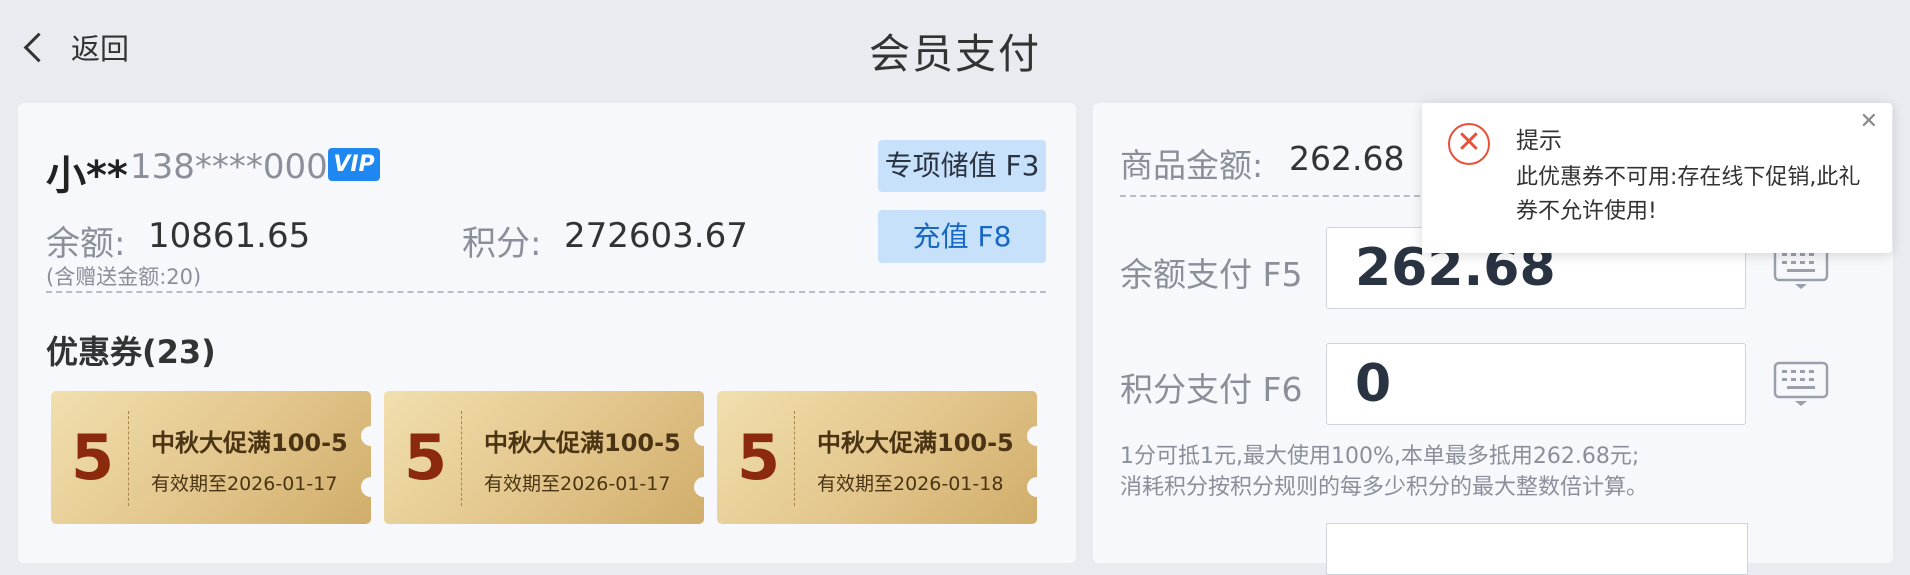  I want to click on points-pay-label: 积分支付 F6, so click(1211, 389).